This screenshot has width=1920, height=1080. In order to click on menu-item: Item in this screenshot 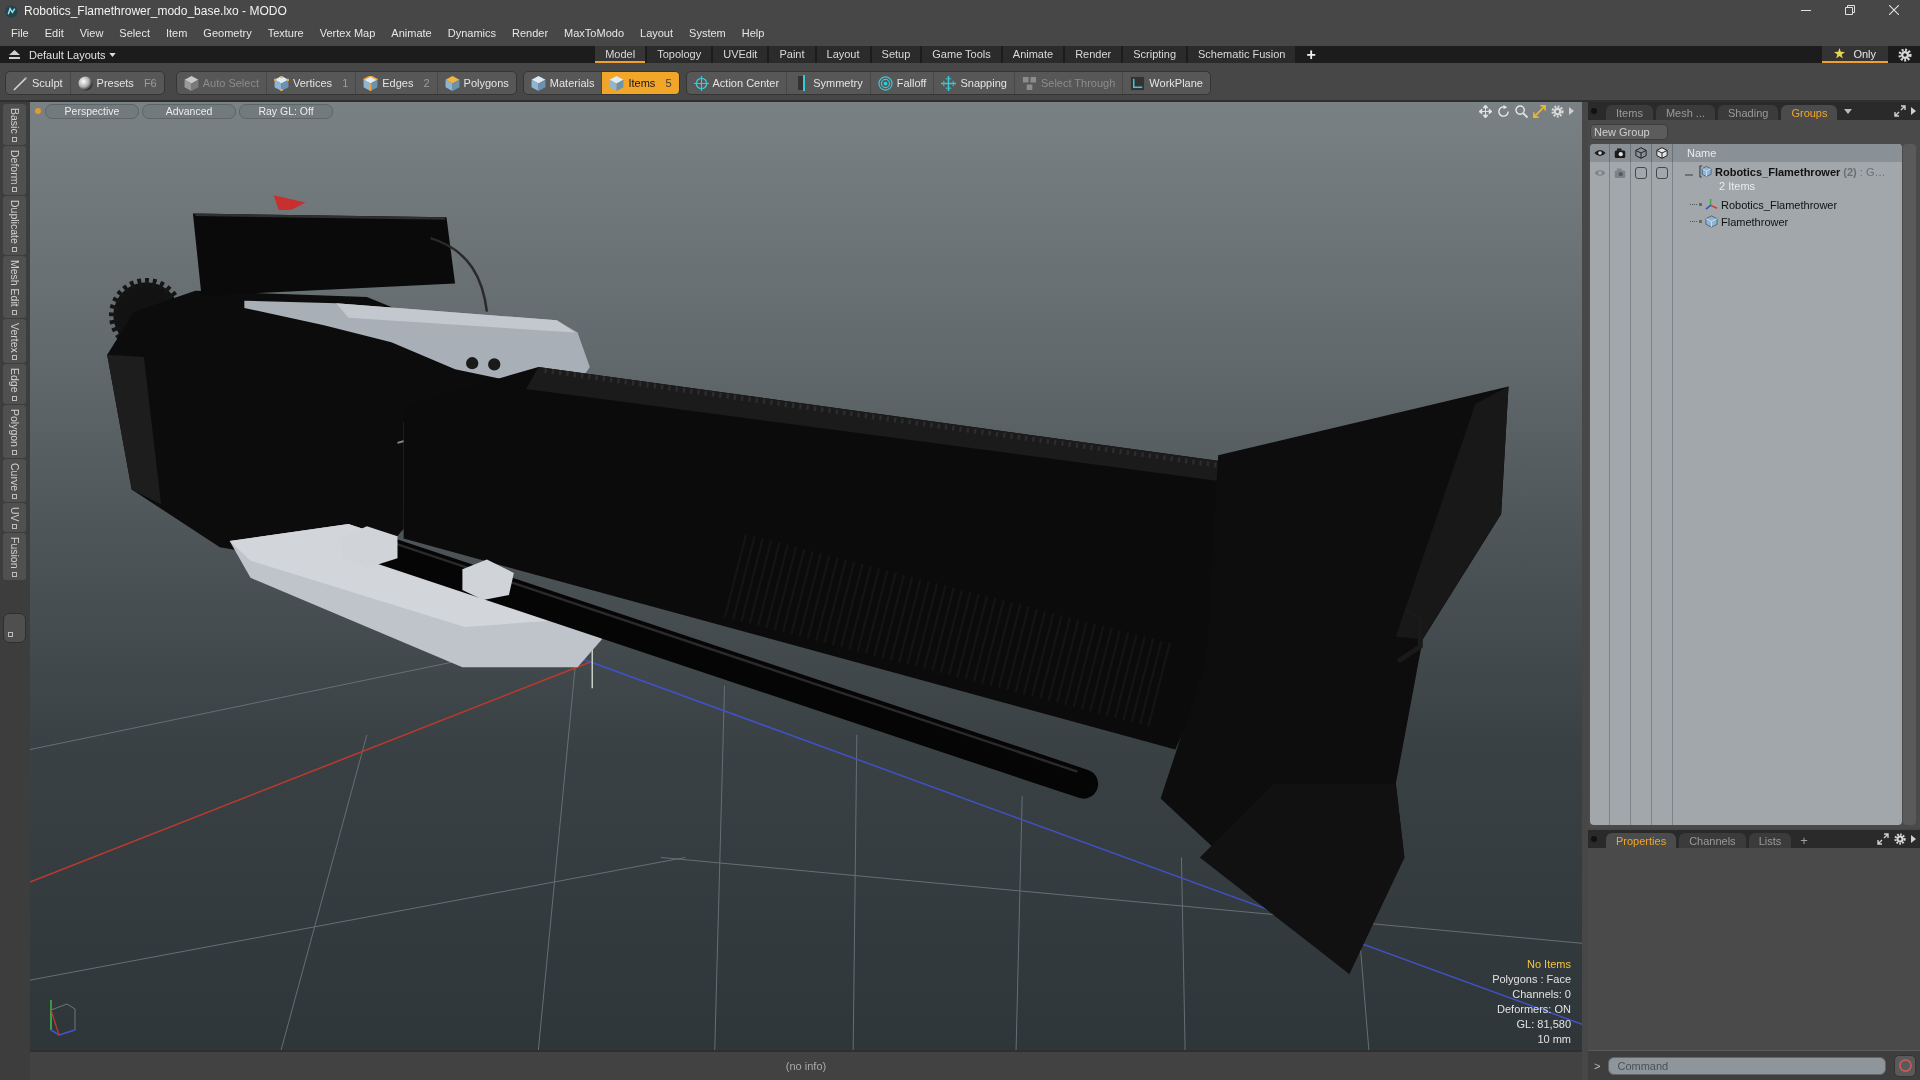, I will do `click(176, 33)`.